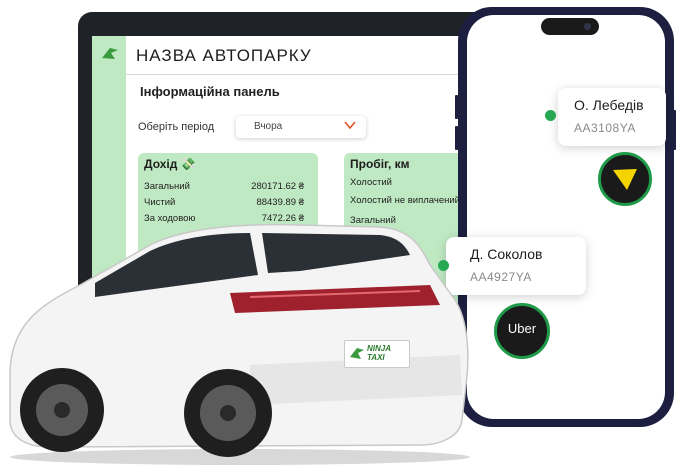 The image size is (699, 467). Describe the element at coordinates (306, 74) in the screenshot. I see `title-divider` at that location.